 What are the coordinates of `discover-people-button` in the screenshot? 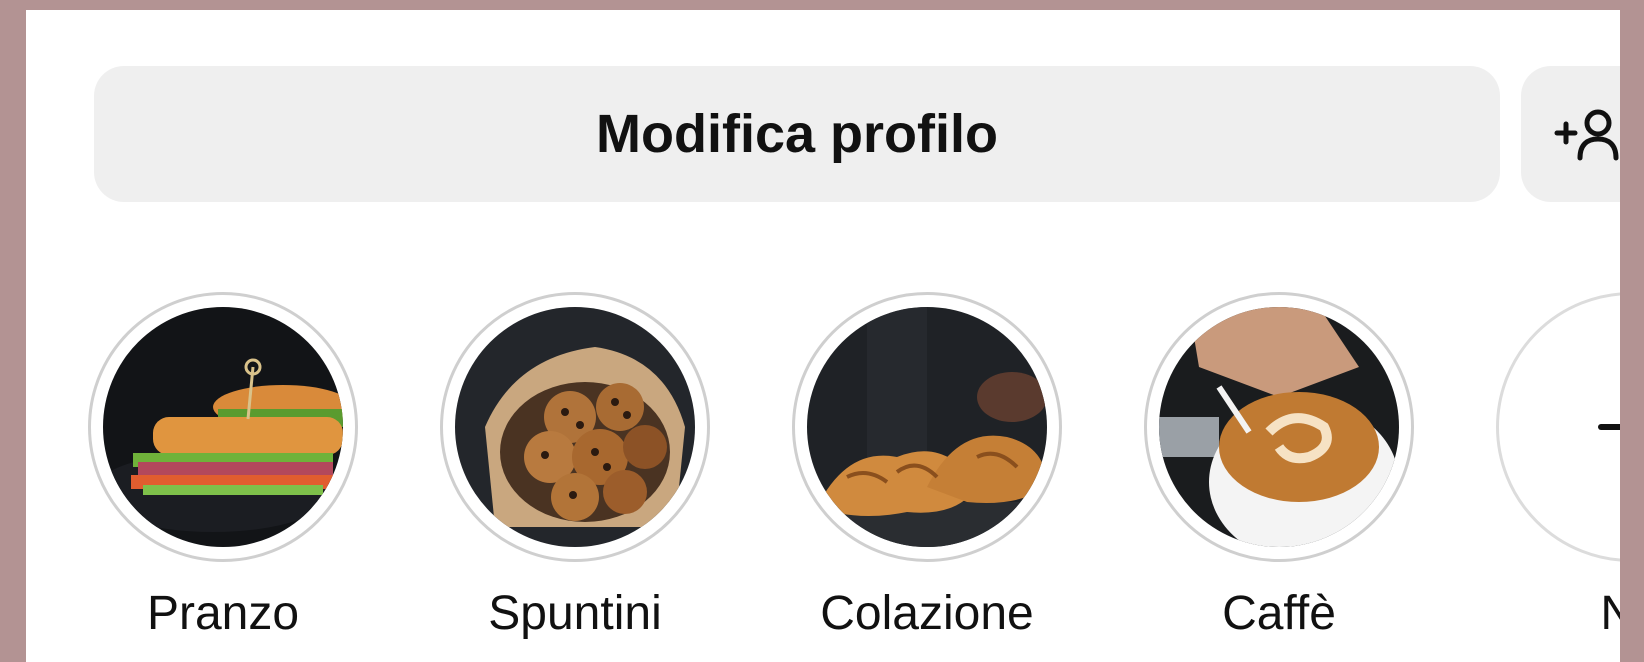 It's located at (1570, 134).